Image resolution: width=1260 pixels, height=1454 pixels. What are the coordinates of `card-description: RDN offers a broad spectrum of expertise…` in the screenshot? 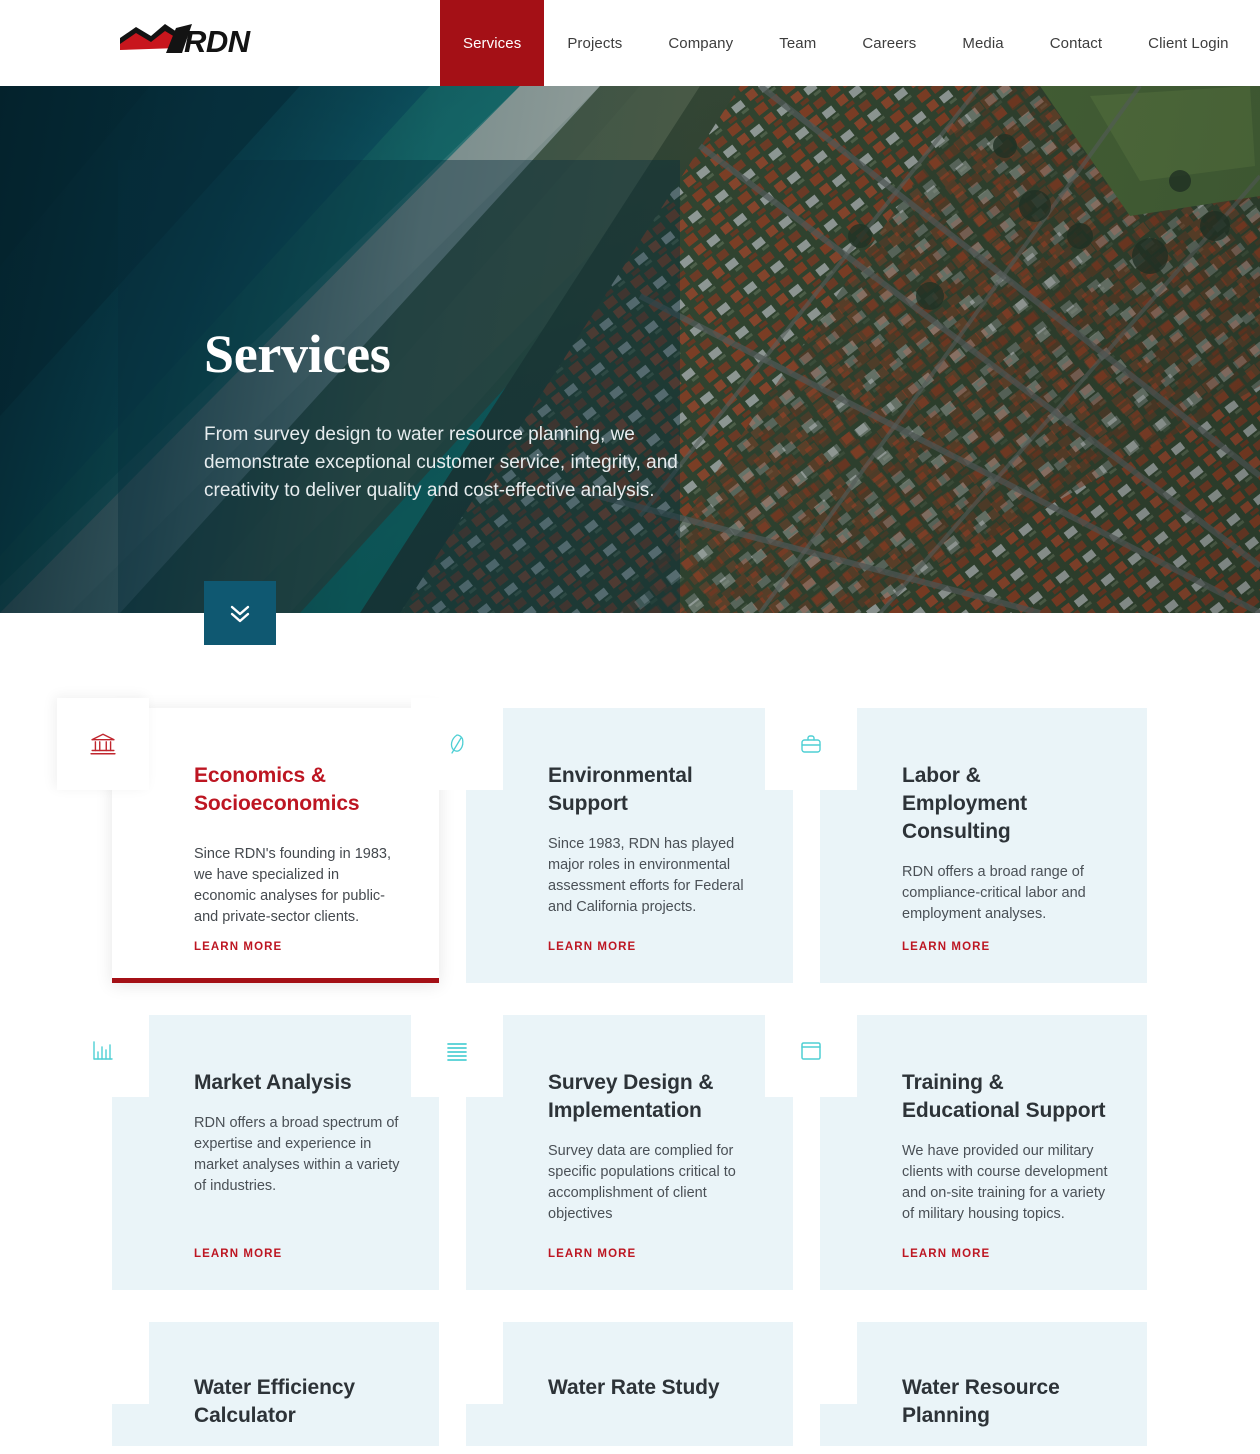 It's located at (297, 1154).